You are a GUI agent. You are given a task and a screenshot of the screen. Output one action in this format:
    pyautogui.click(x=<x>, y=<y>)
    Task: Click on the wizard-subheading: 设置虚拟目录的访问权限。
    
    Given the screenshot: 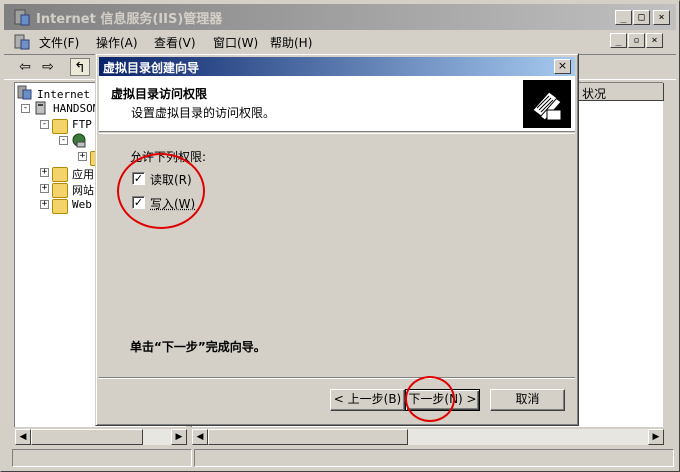 What is the action you would take?
    pyautogui.click(x=203, y=113)
    